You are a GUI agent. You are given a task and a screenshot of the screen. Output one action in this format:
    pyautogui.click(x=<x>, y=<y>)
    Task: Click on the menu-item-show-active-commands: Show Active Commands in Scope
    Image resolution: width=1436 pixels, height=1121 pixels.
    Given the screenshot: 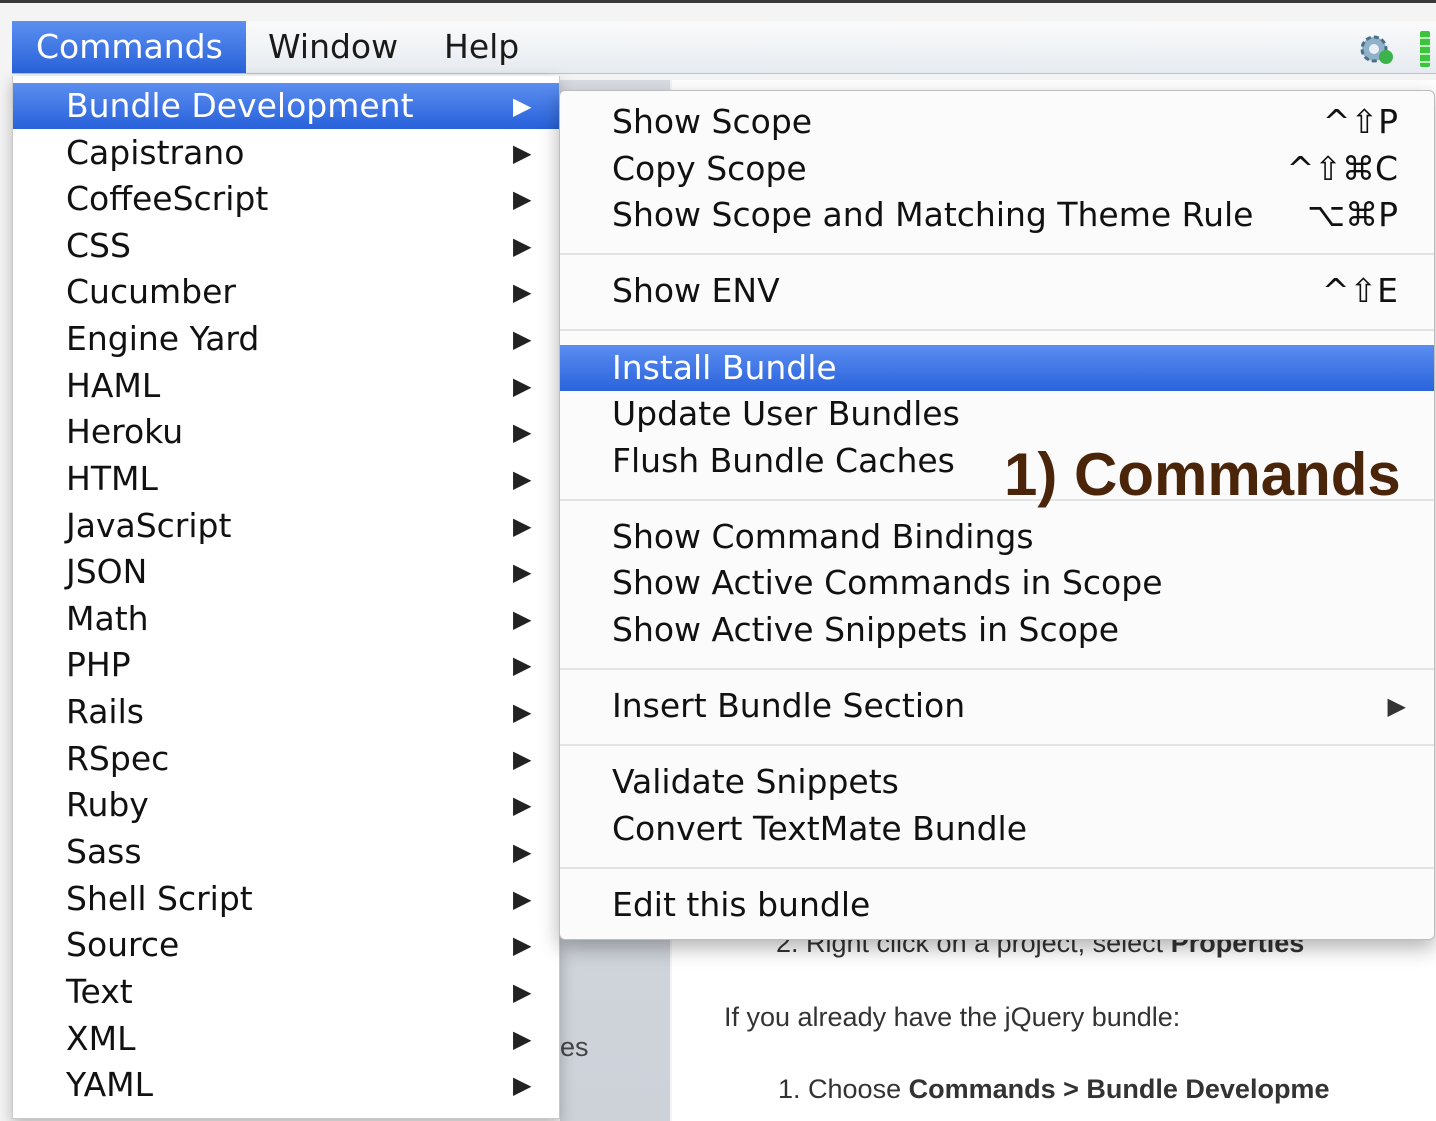 What is the action you would take?
    pyautogui.click(x=997, y=583)
    